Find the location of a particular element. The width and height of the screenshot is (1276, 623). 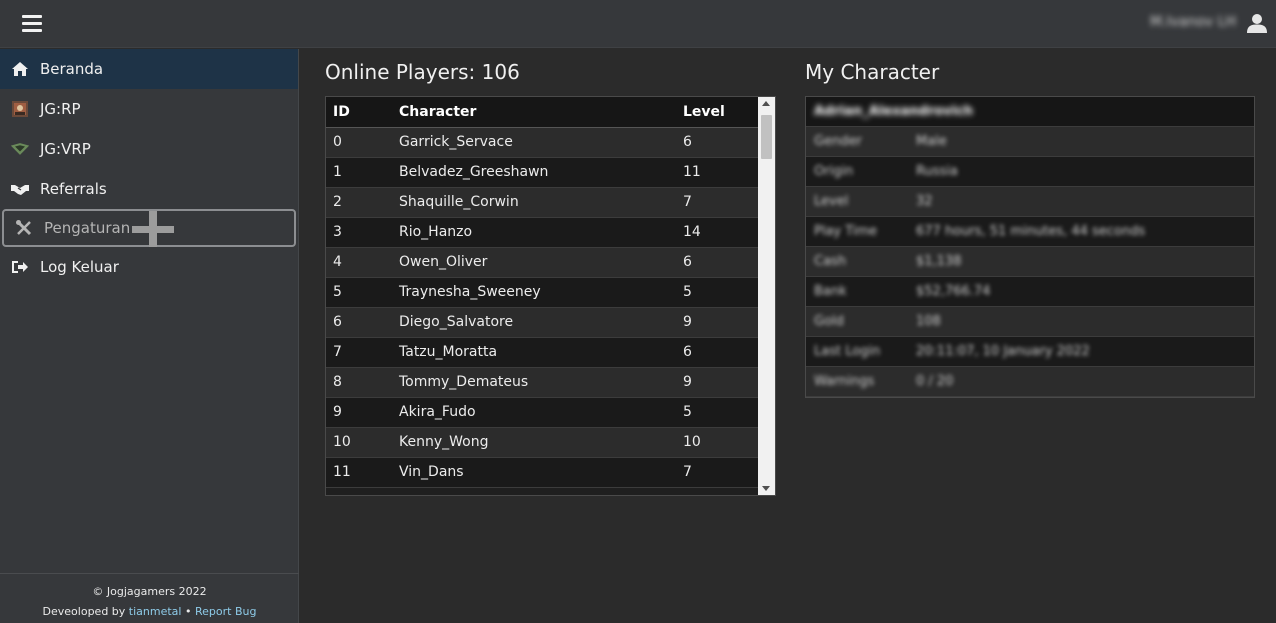

sidebar-item-referrals: Referrals is located at coordinates (149, 189).